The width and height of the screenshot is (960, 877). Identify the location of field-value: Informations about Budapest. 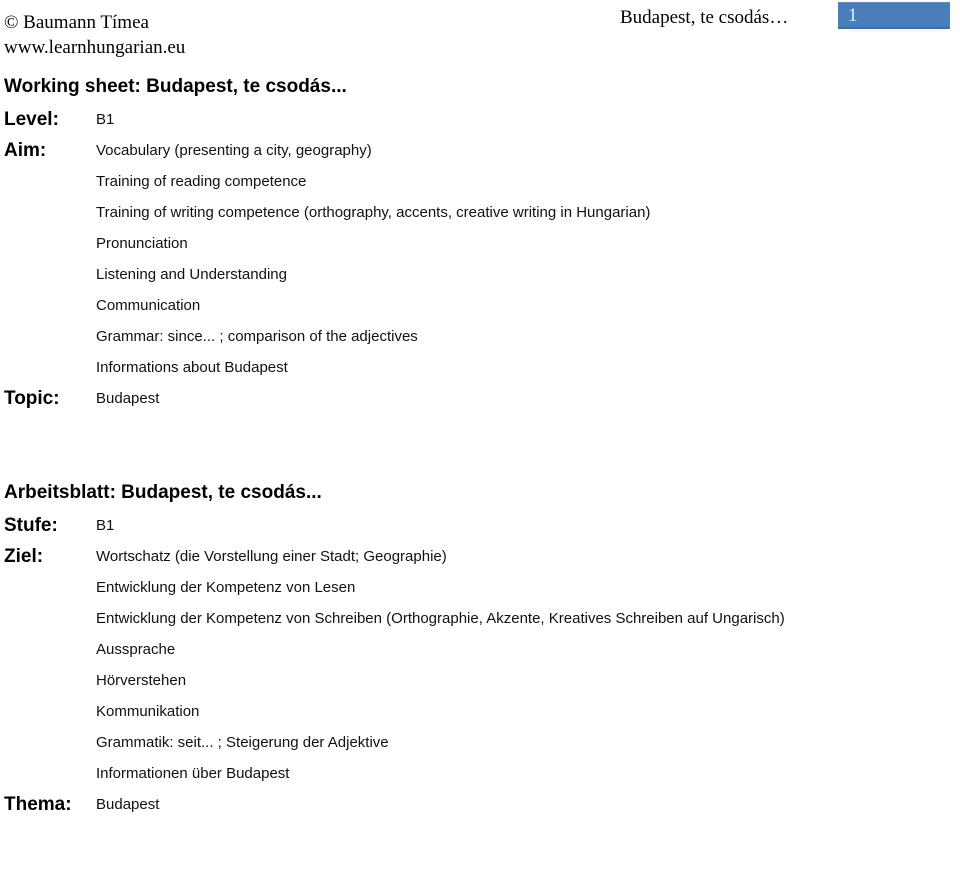
(192, 367).